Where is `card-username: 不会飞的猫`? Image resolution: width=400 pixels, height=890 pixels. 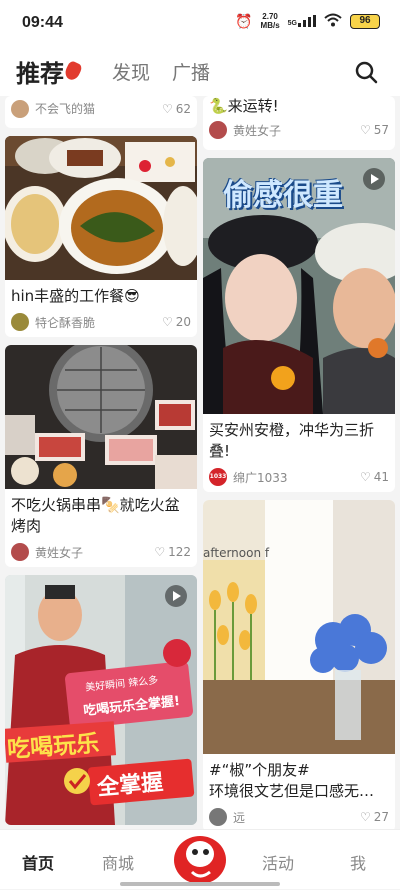
card-username: 不会飞的猫 is located at coordinates (65, 109).